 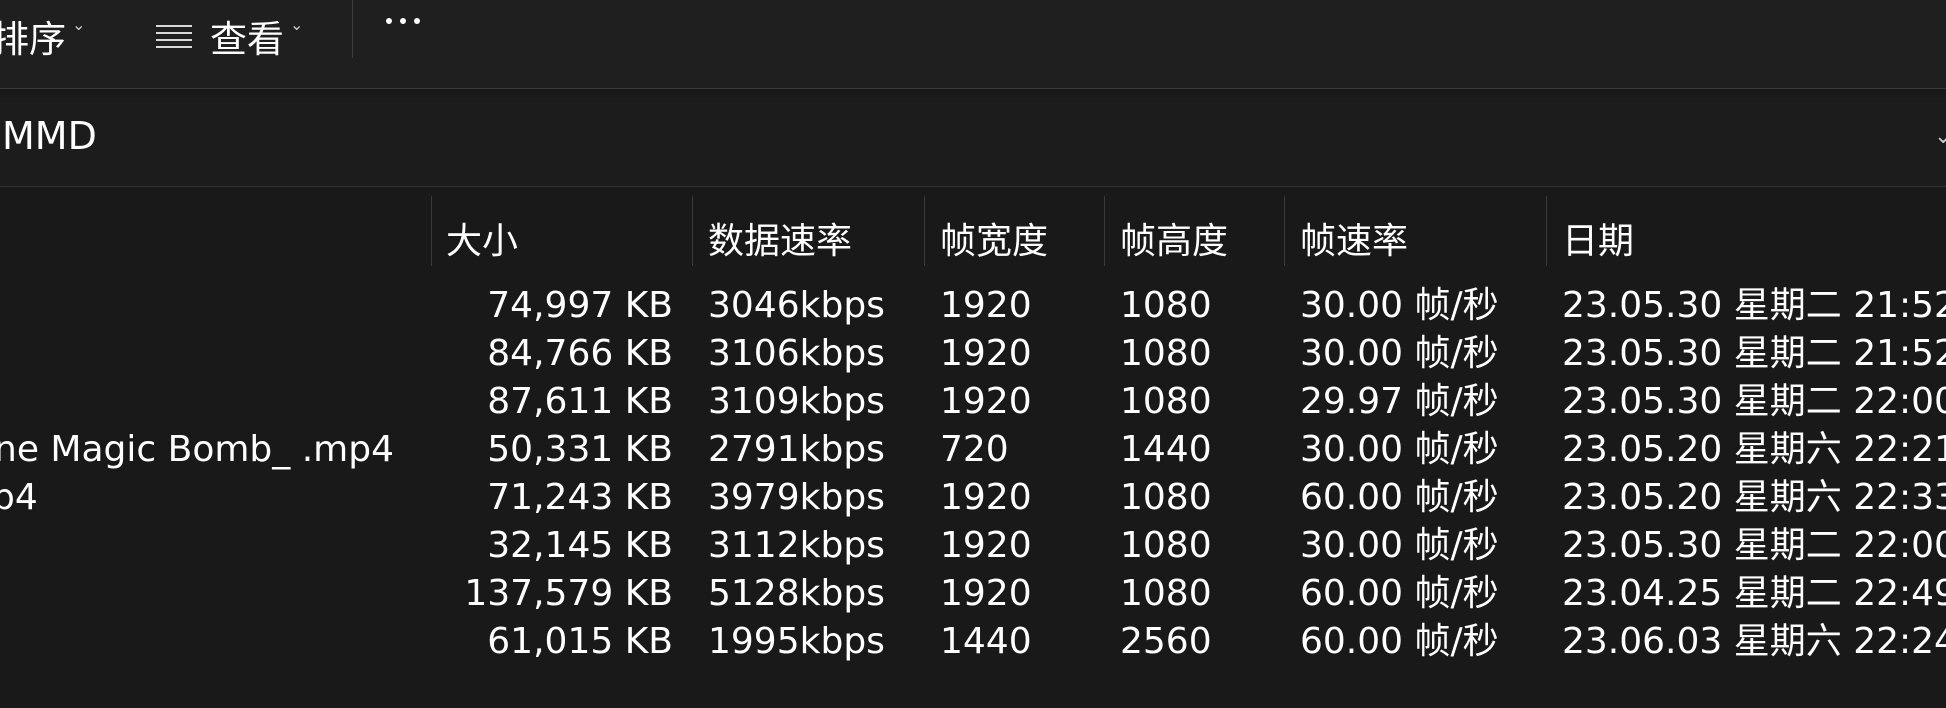 I want to click on frame-width: 1440, so click(x=986, y=641).